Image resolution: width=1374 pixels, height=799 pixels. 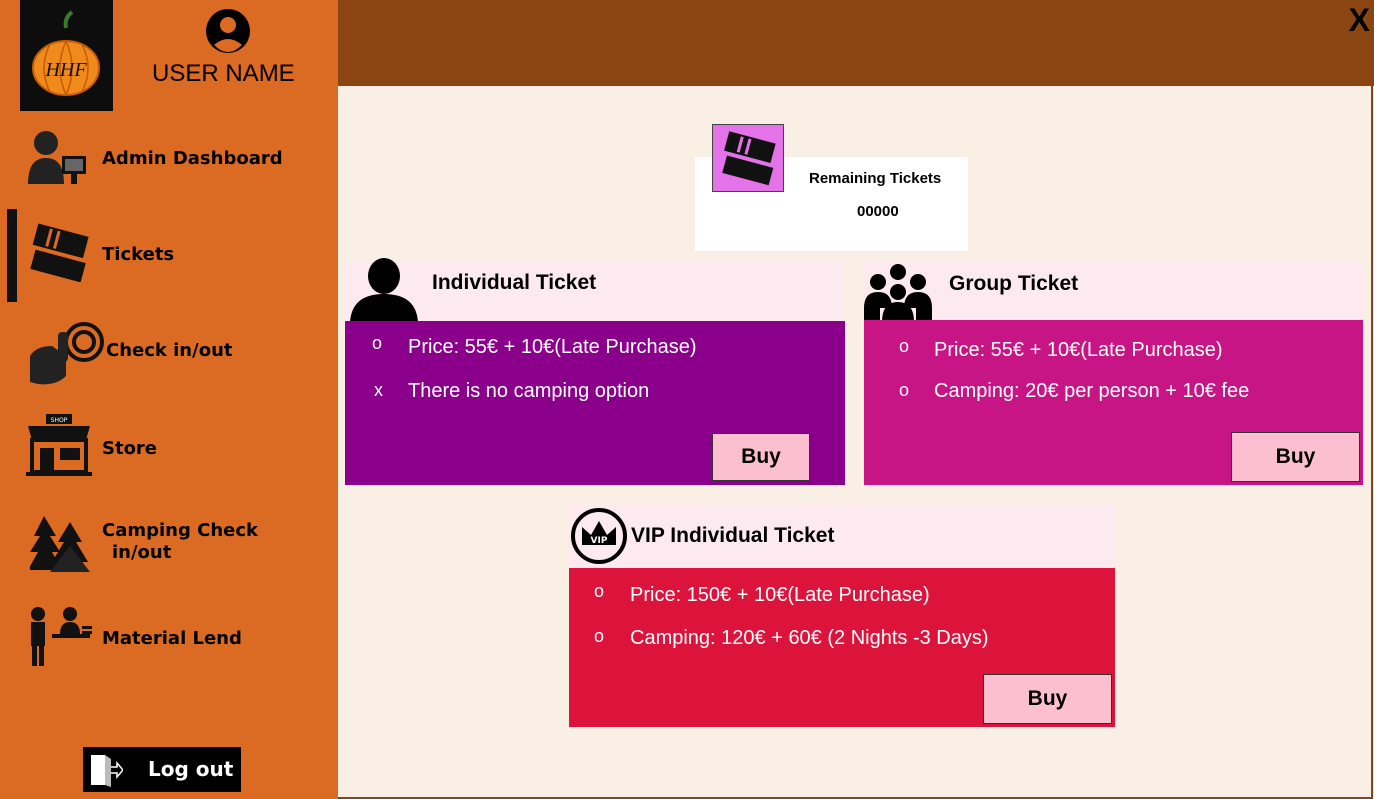 What do you see at coordinates (552, 347) in the screenshot?
I see `individual-price: Price: 55€ + 10€(Late Purchase)` at bounding box center [552, 347].